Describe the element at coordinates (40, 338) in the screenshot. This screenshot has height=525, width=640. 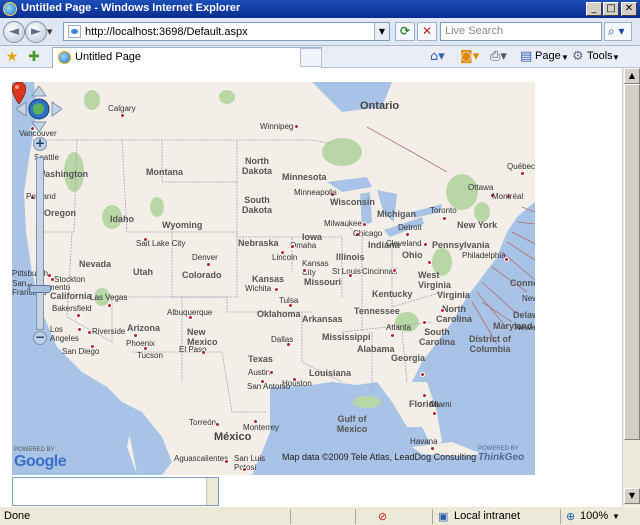
I see `zoom-out-button: −` at that location.